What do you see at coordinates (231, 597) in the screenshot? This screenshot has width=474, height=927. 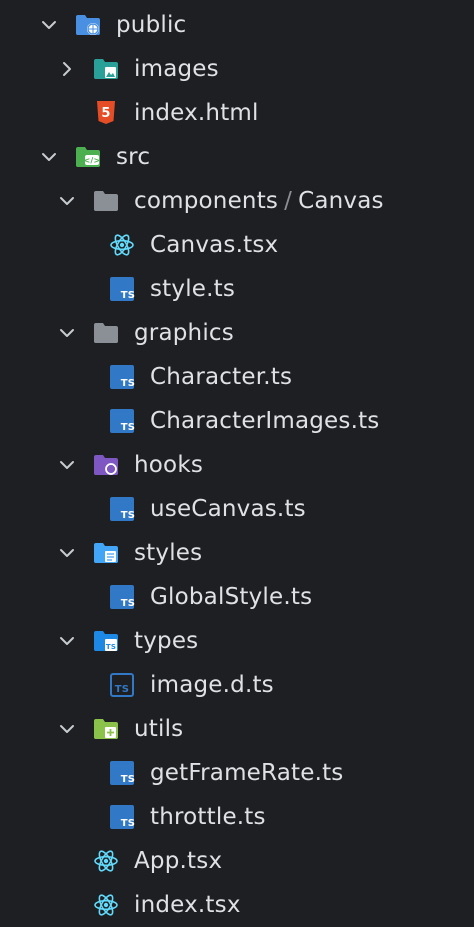 I see `tree-item-label: GlobalStyle.ts` at bounding box center [231, 597].